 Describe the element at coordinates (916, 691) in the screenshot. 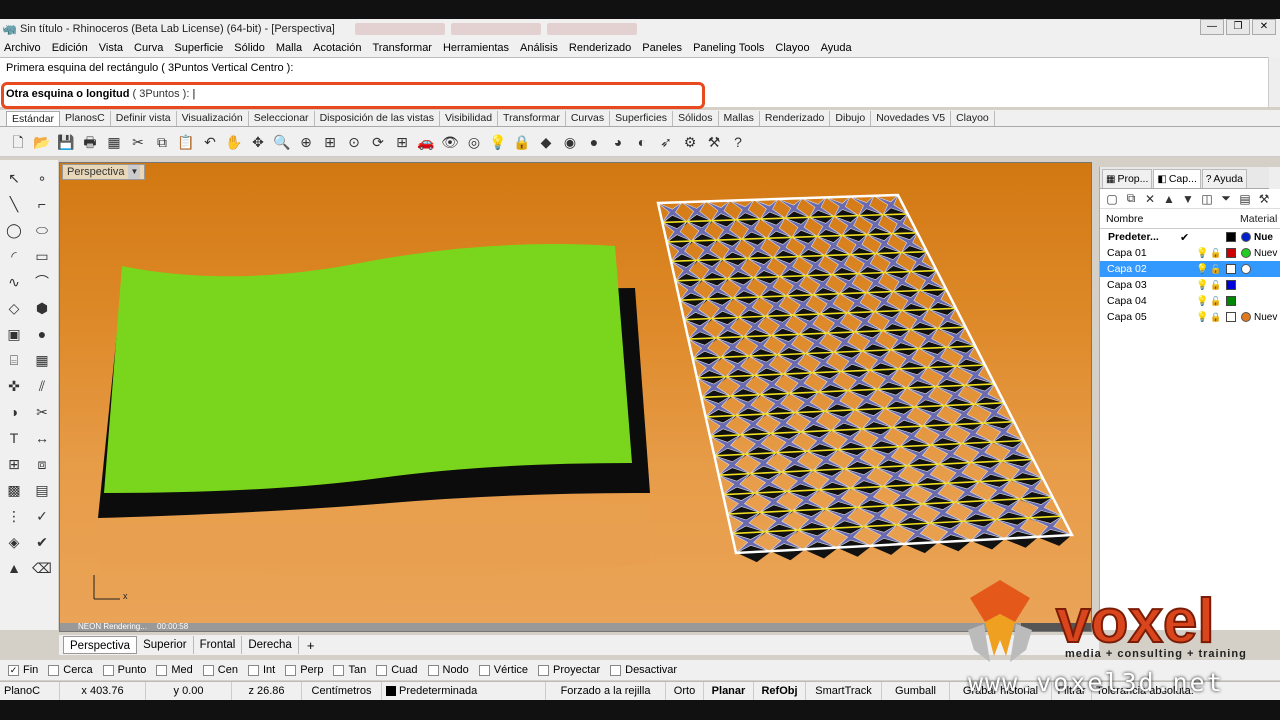

I see `status-gumball: Gumball` at that location.